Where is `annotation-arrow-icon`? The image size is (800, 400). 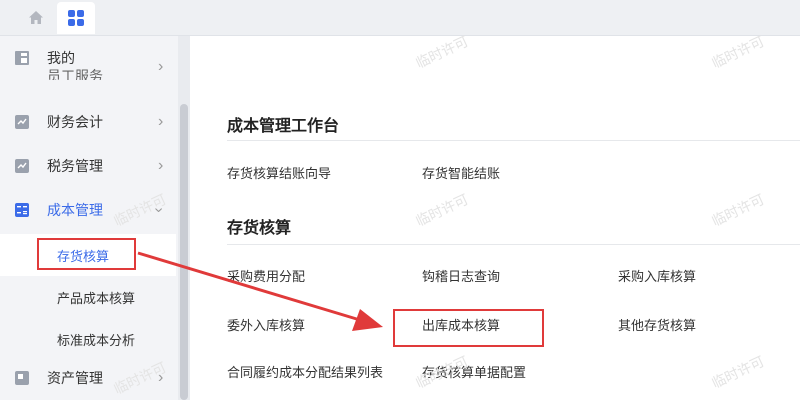 annotation-arrow-icon is located at coordinates (260, 291).